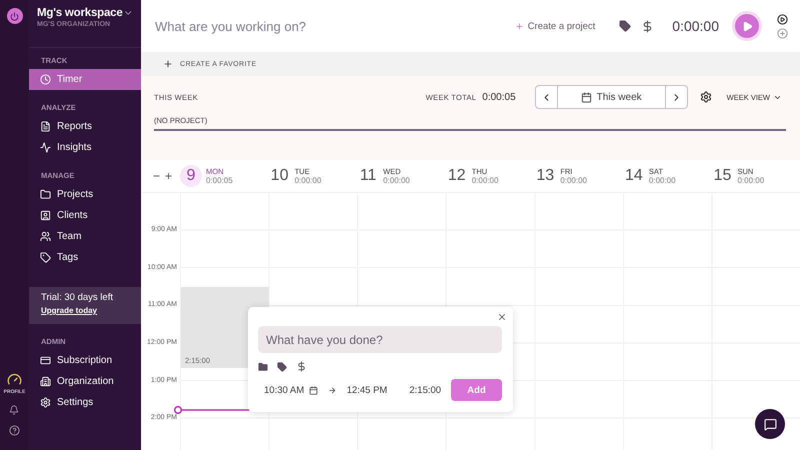 The width and height of the screenshot is (800, 450). I want to click on workspace-name: Mg's workspace, so click(80, 13).